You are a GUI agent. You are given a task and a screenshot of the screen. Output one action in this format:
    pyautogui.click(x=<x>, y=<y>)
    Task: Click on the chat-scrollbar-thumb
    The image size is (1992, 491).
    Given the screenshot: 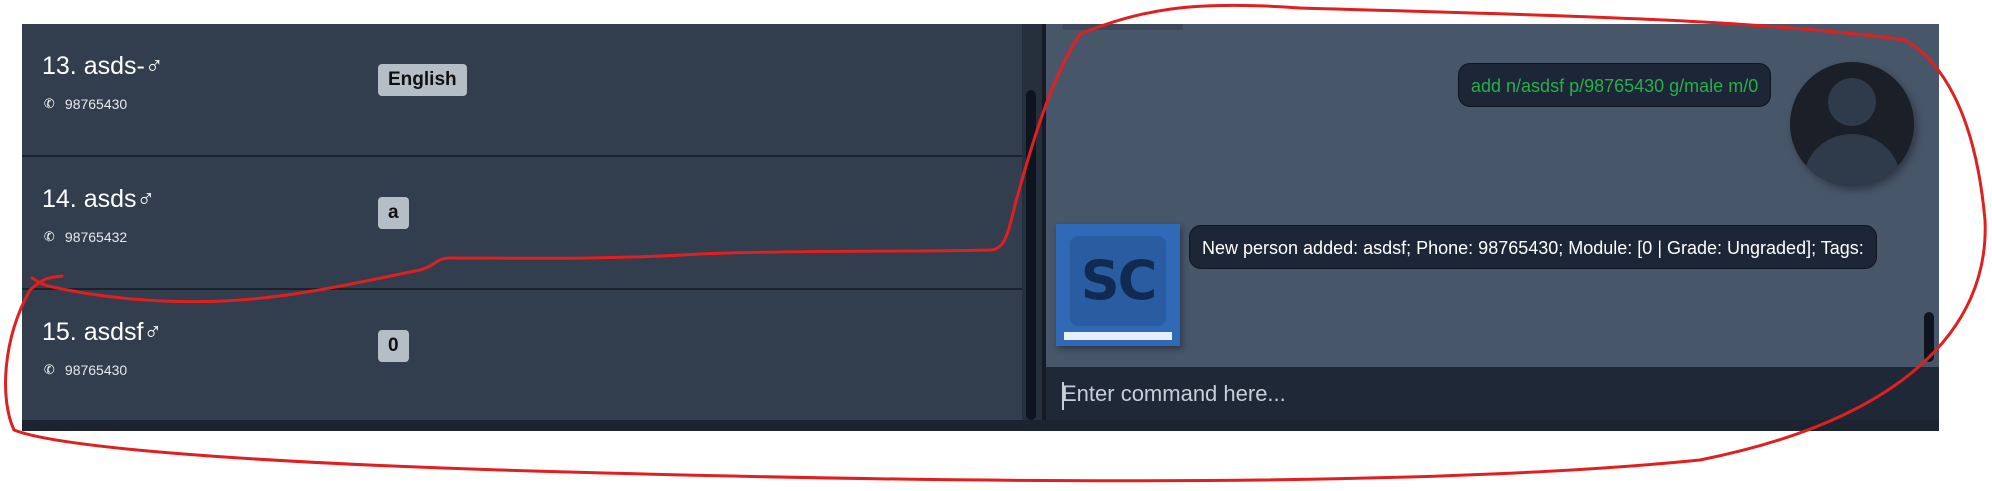 What is the action you would take?
    pyautogui.click(x=1929, y=337)
    